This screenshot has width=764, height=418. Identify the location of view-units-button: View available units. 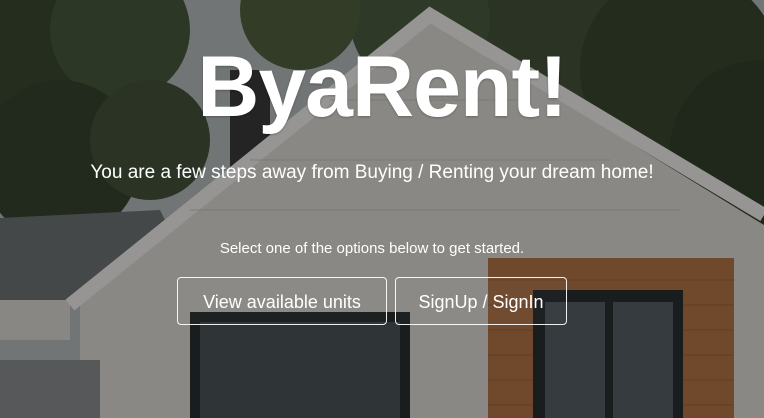
(282, 301).